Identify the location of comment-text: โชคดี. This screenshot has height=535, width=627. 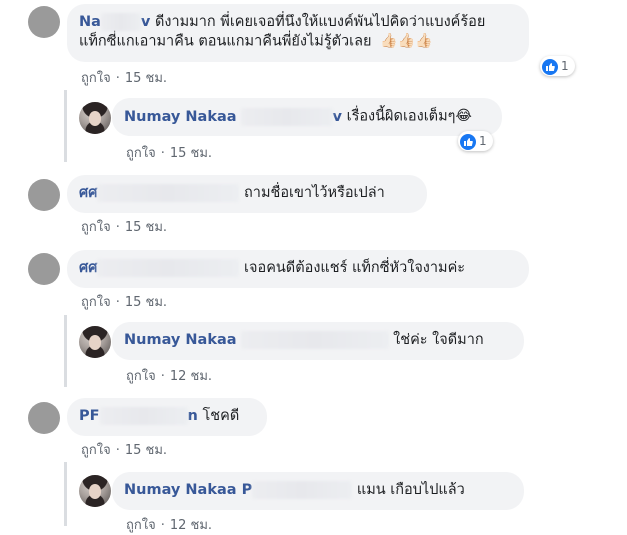
(221, 416).